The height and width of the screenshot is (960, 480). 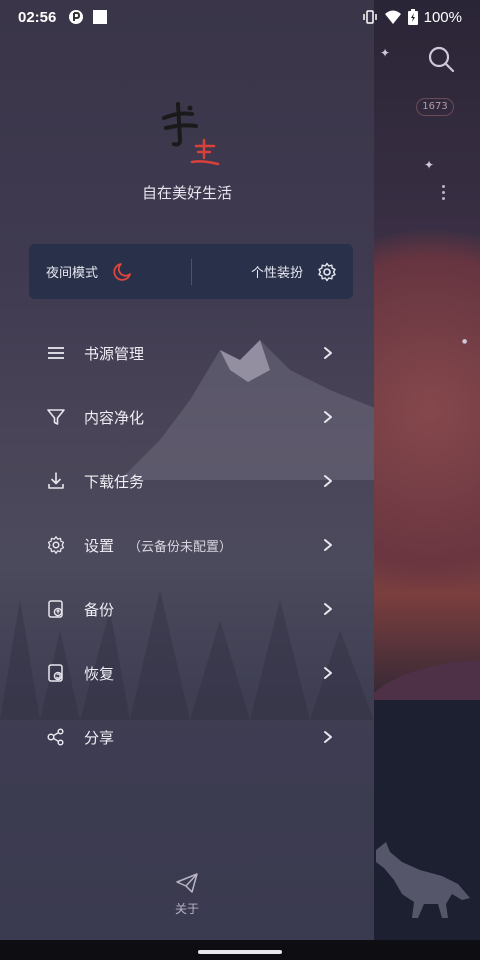 I want to click on menu-item-source: 书源管理, so click(x=187, y=353).